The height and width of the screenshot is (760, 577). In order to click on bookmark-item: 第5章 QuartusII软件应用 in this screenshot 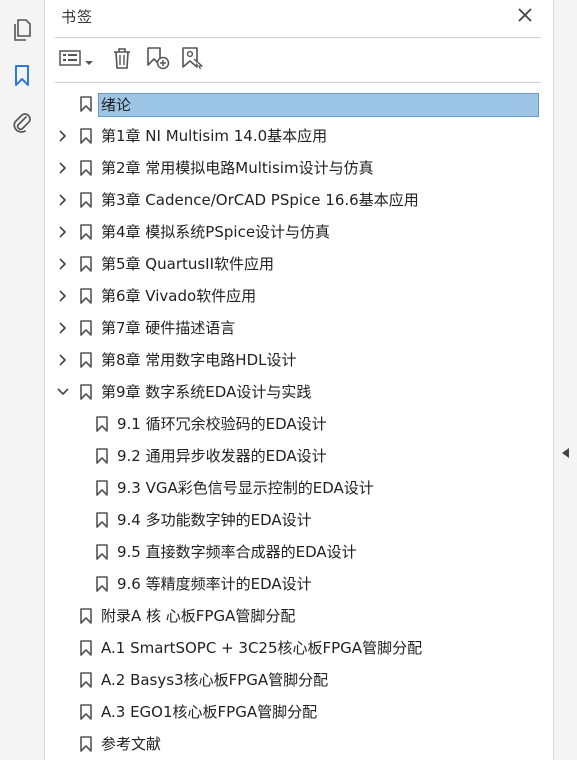, I will do `click(299, 264)`.